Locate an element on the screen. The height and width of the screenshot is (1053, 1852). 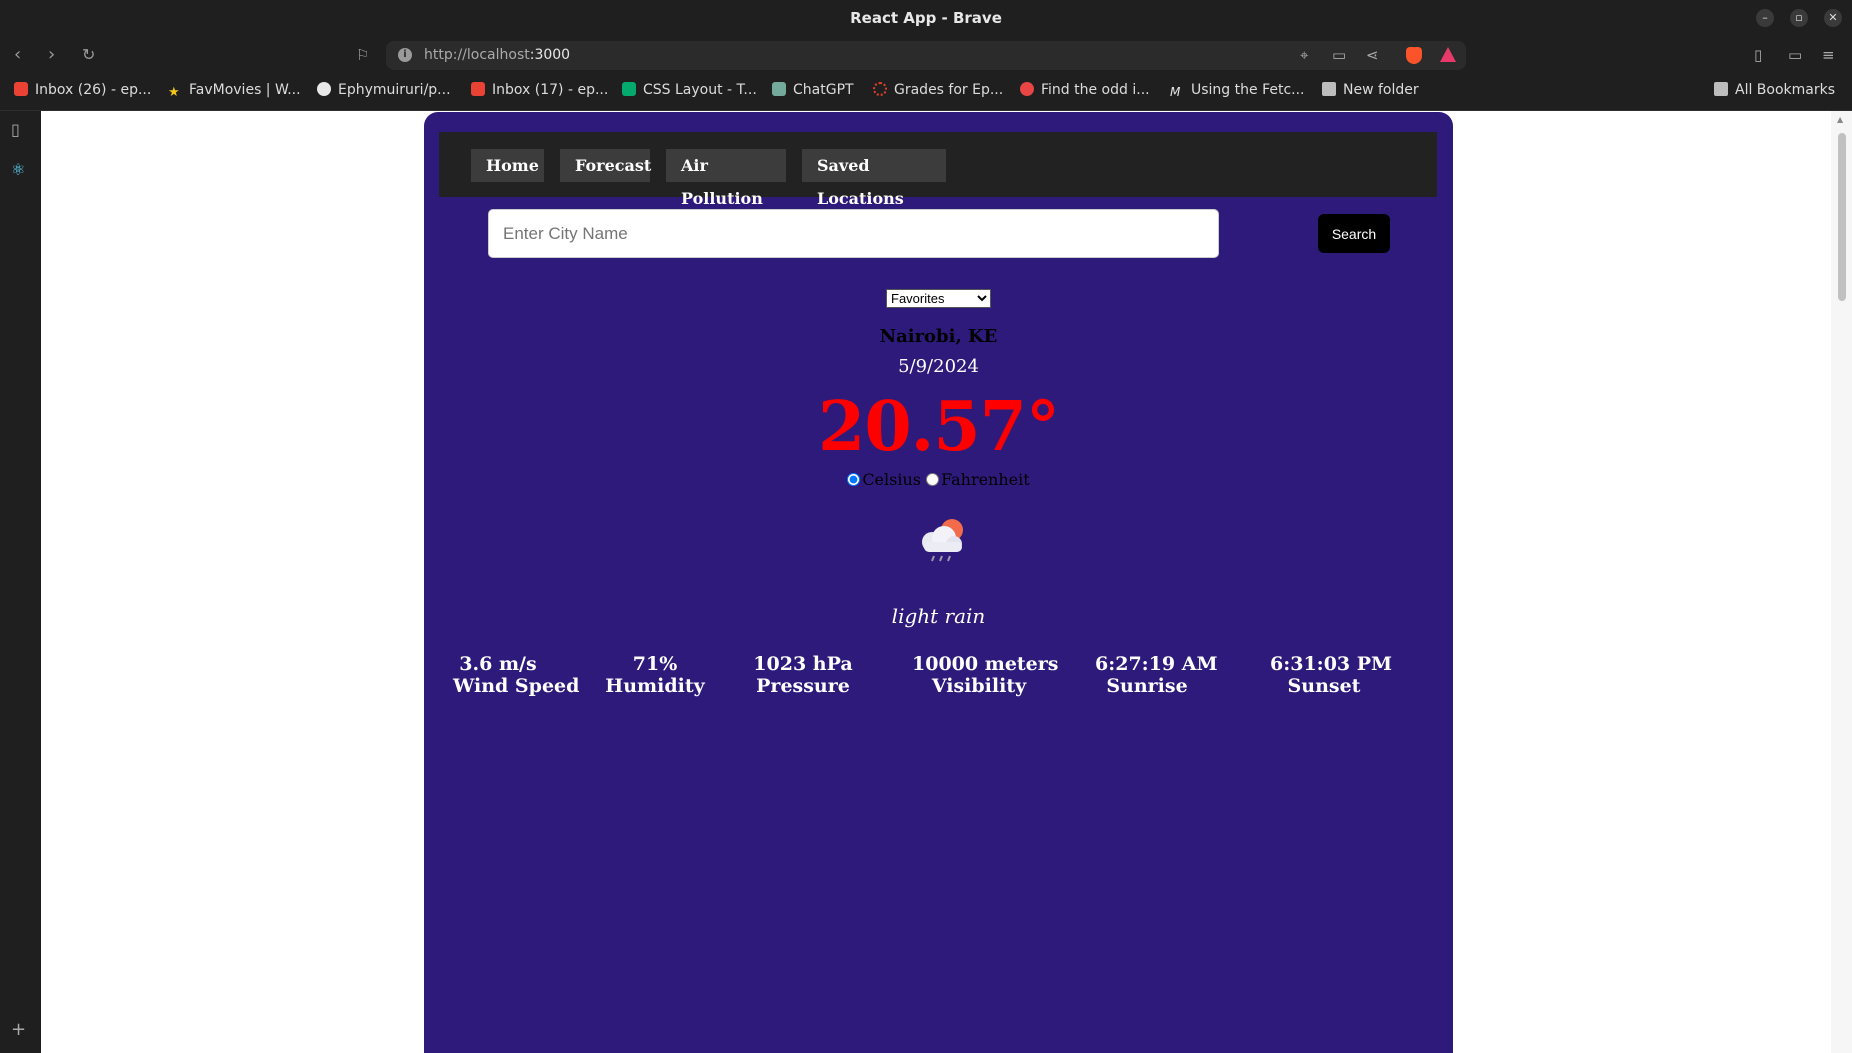
bookmark-item: ChatGPT is located at coordinates (813, 90).